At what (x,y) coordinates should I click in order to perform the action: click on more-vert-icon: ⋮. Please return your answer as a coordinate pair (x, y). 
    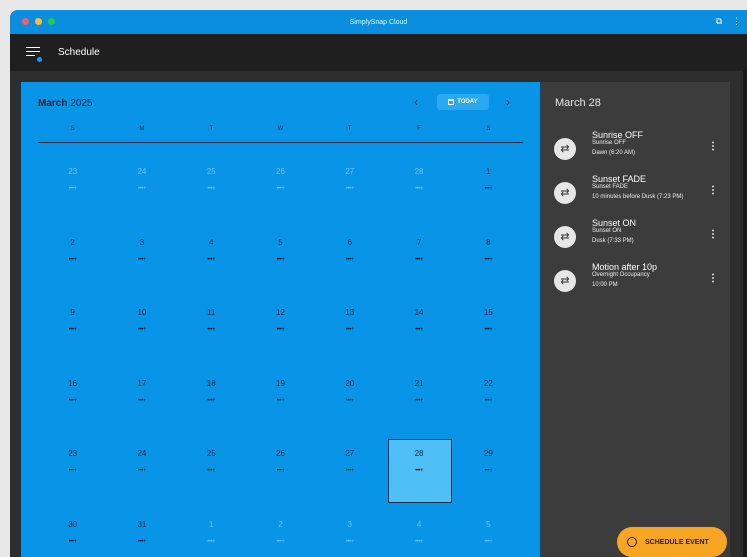
    Looking at the image, I should click on (736, 21).